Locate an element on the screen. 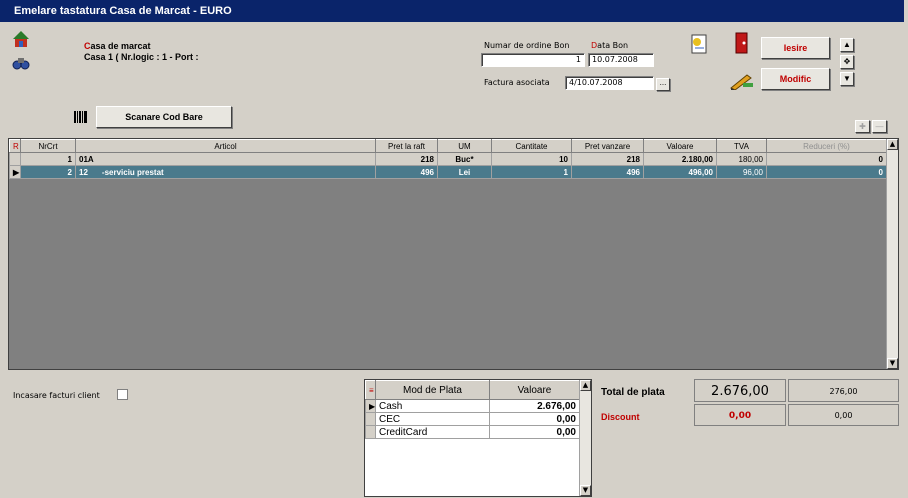 This screenshot has height=498, width=908. payment-scrollbar: ▲ ▼ is located at coordinates (585, 438).